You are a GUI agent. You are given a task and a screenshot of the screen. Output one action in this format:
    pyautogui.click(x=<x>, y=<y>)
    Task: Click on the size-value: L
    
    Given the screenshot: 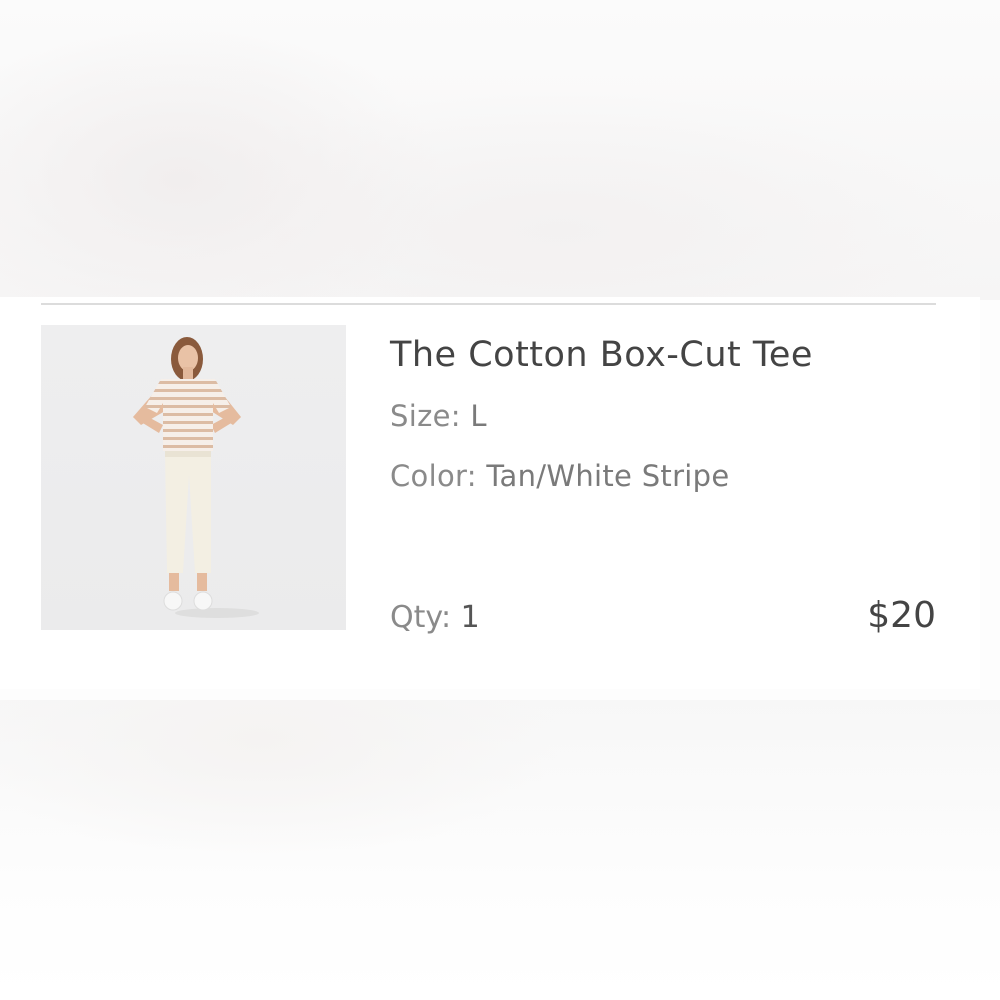 What is the action you would take?
    pyautogui.click(x=478, y=416)
    